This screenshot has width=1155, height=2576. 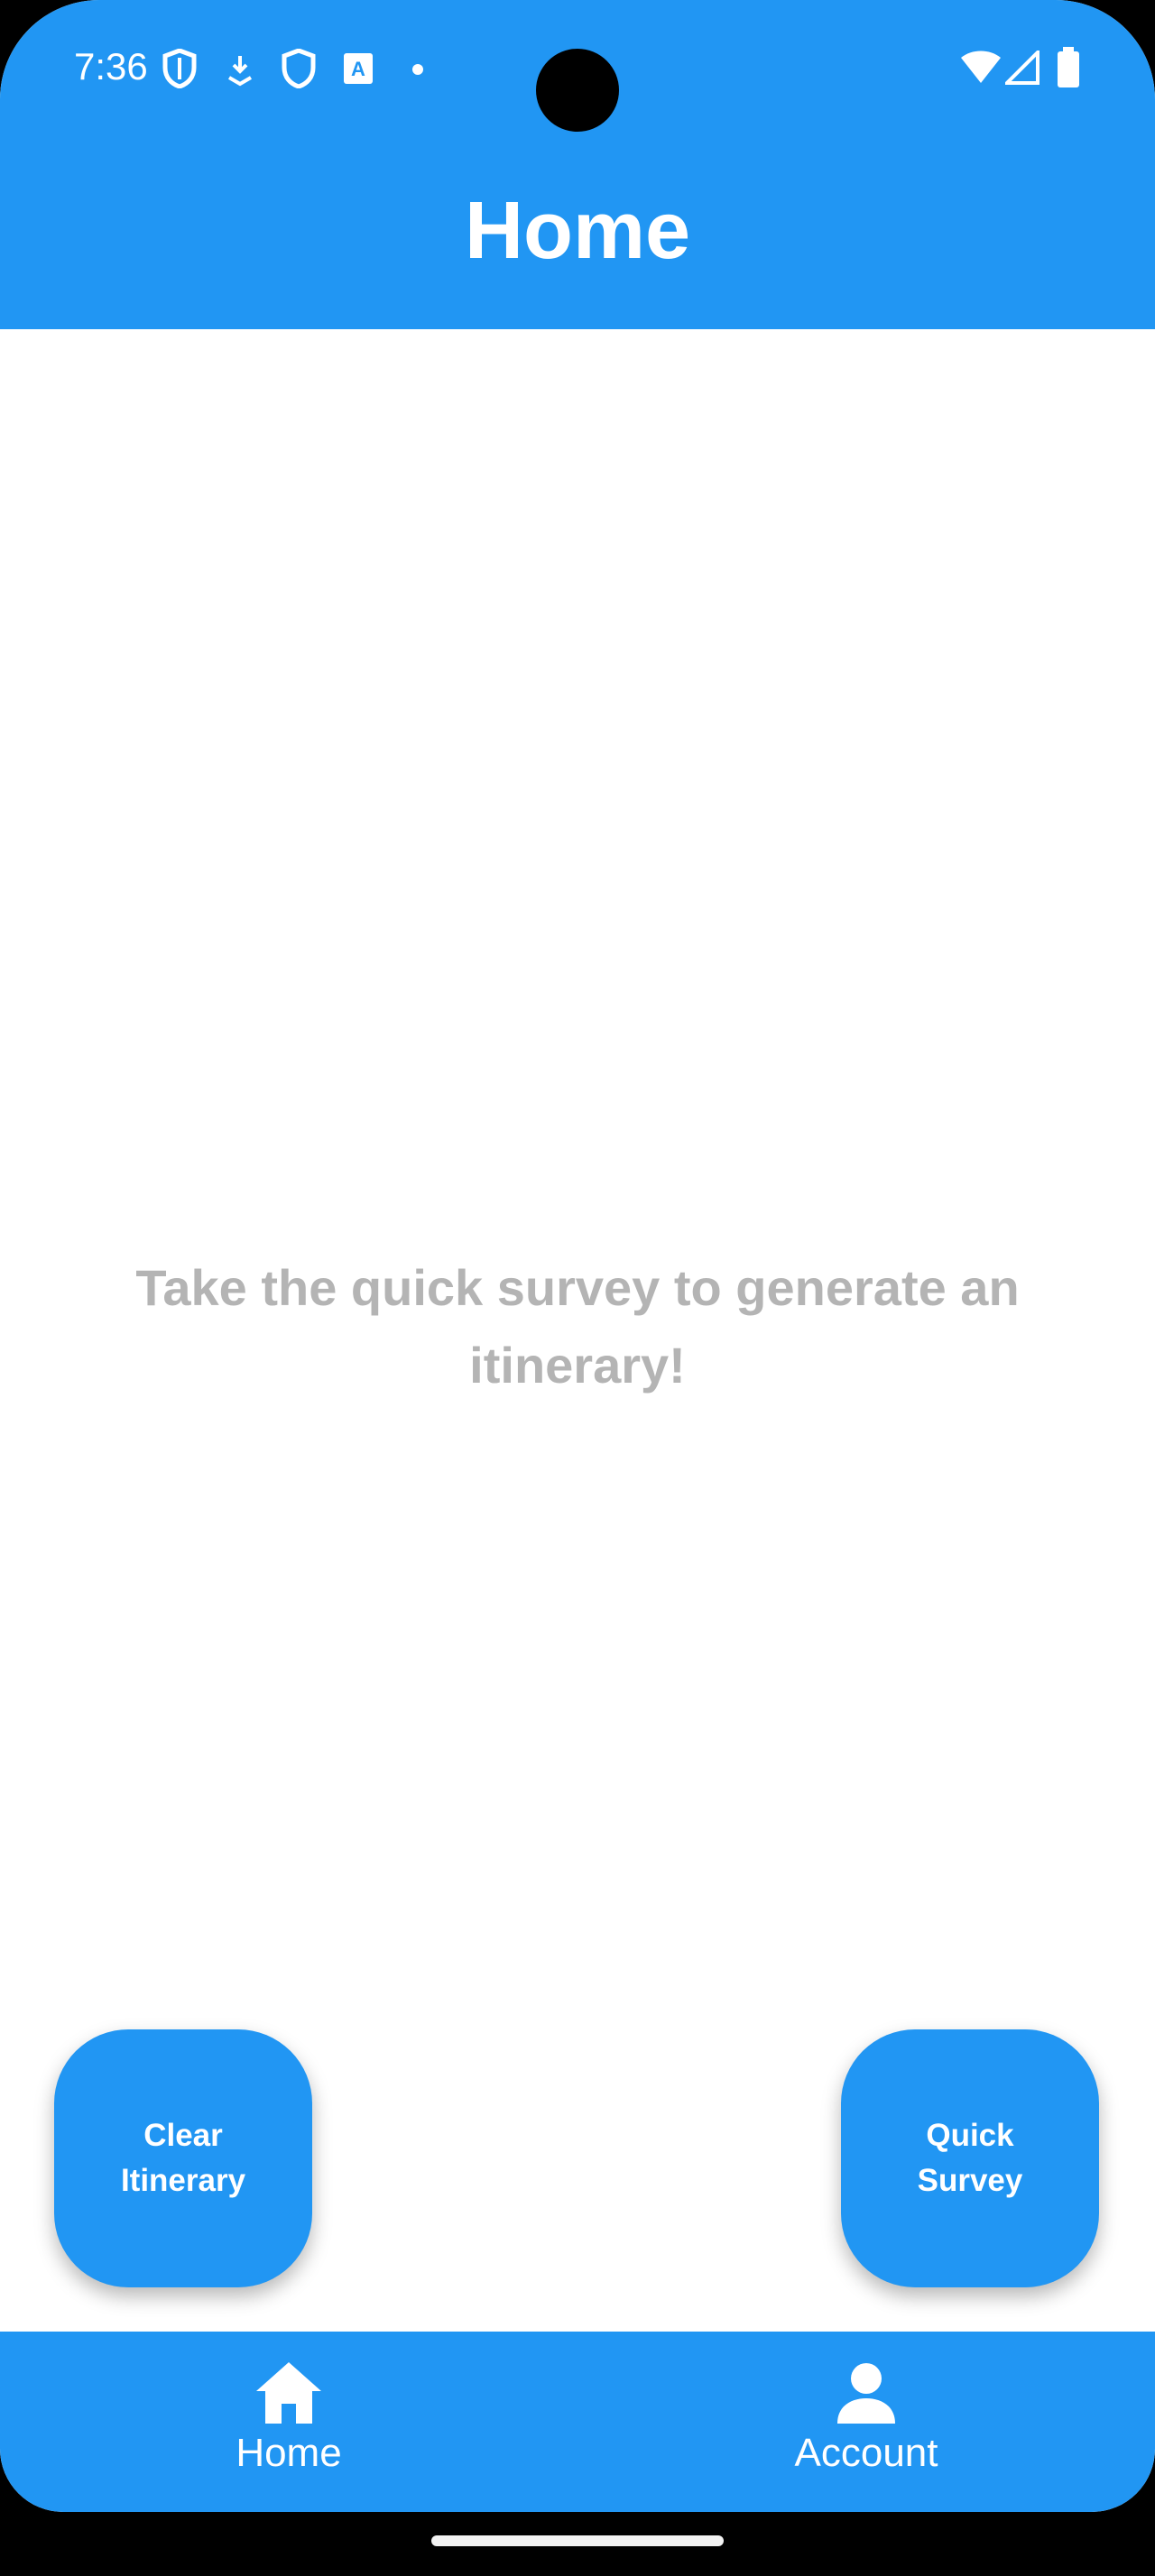 I want to click on nav-item-home: Home, so click(x=289, y=2422).